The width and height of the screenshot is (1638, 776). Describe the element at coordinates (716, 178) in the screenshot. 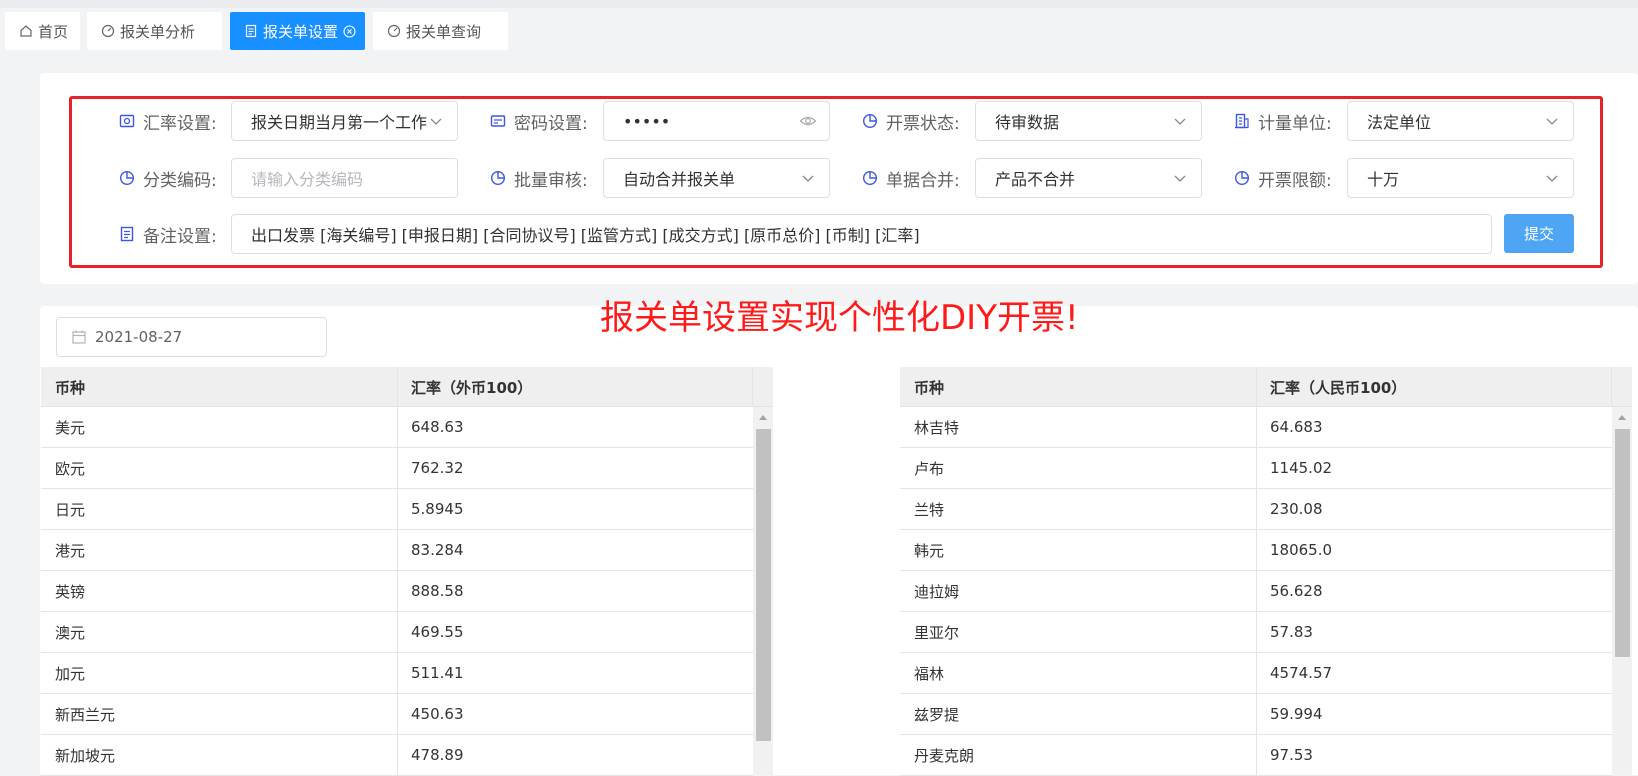

I see `batch-review-select: 自动合并报关单` at that location.